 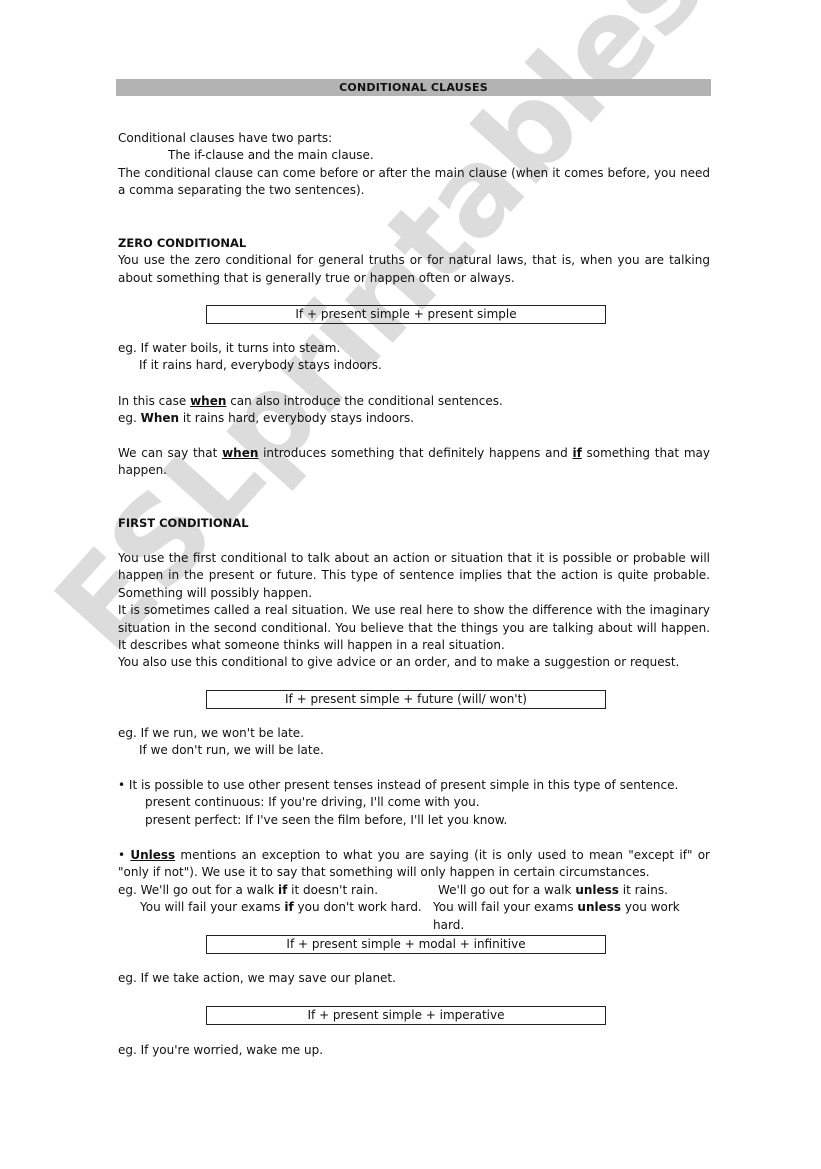 I want to click on first-conditional-heading: FIRST CONDITIONAL, so click(x=183, y=523).